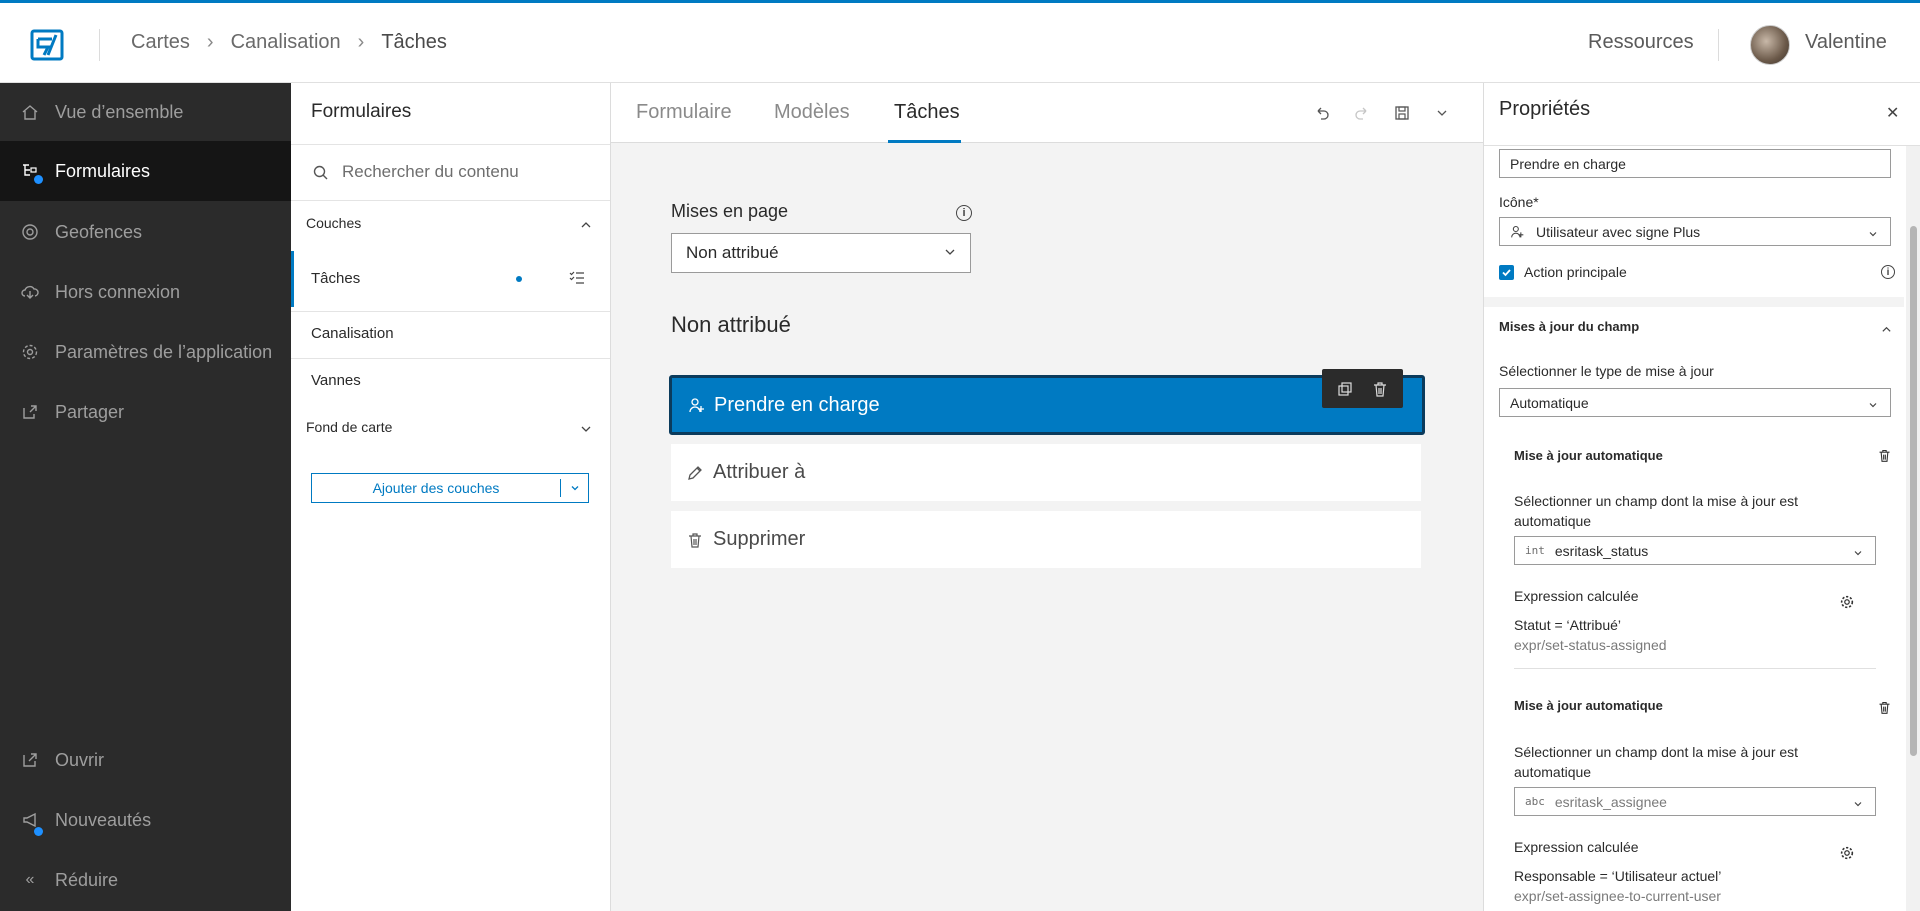 The image size is (1920, 911). I want to click on nav-label: Ouvrir, so click(79, 759).